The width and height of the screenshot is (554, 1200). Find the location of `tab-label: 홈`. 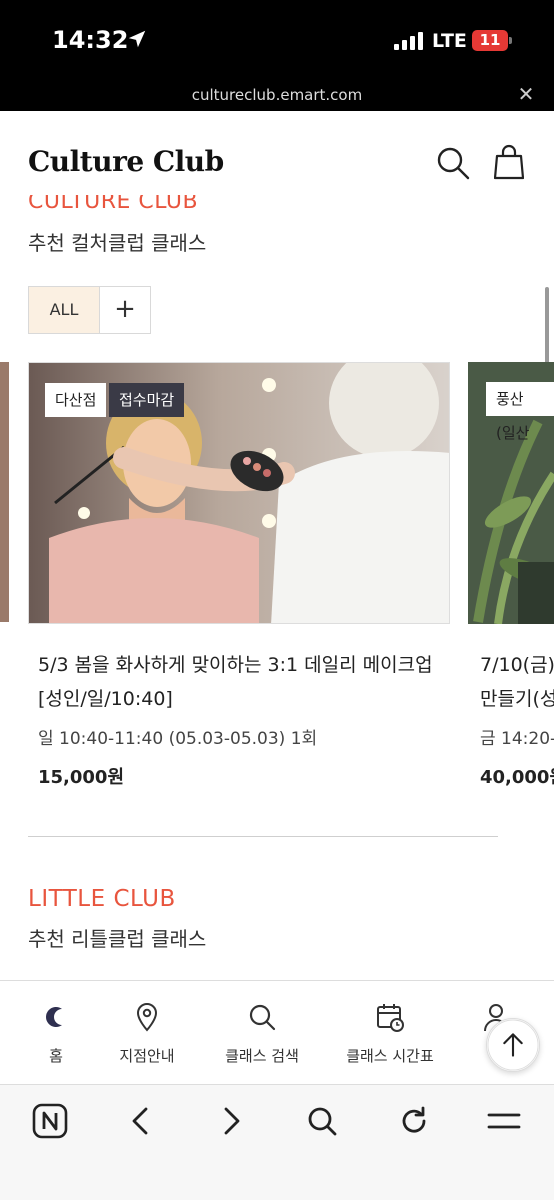

tab-label: 홈 is located at coordinates (56, 1056).